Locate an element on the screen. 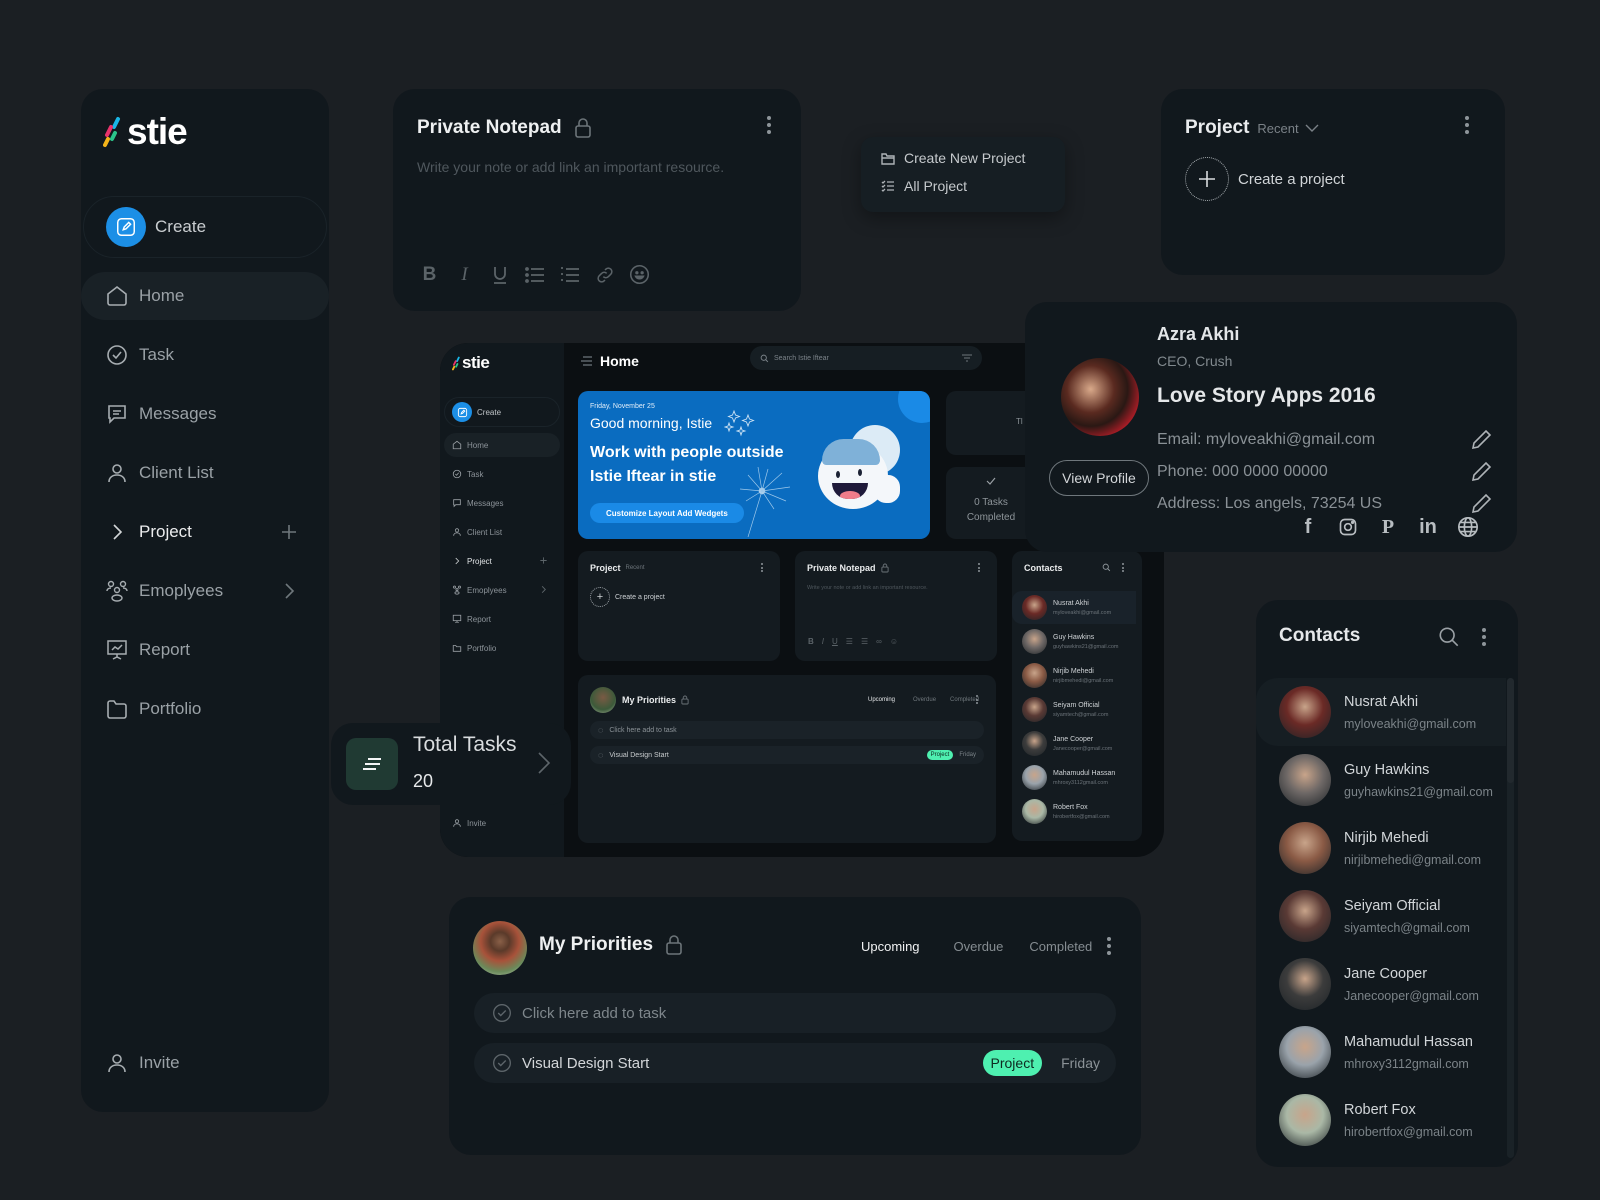  link-icon is located at coordinates (604, 274).